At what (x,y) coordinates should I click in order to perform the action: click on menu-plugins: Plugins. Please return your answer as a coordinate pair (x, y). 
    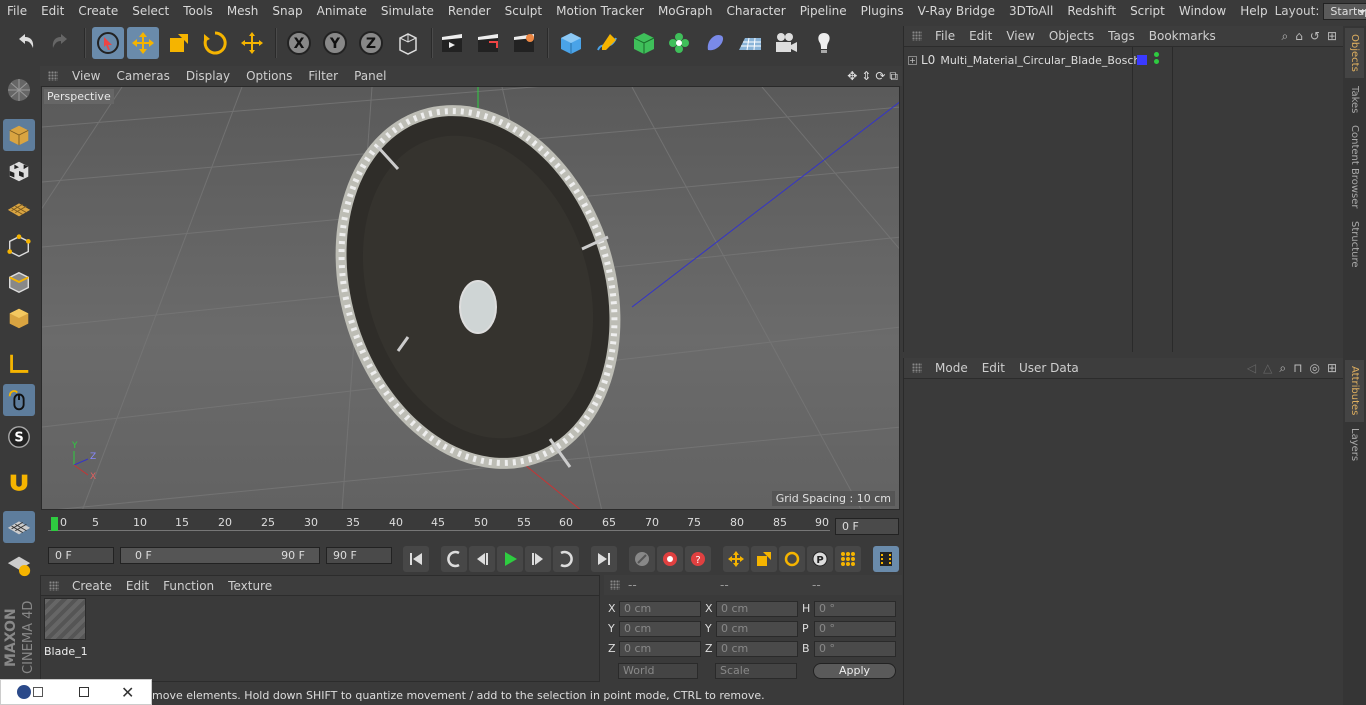
    Looking at the image, I should click on (882, 11).